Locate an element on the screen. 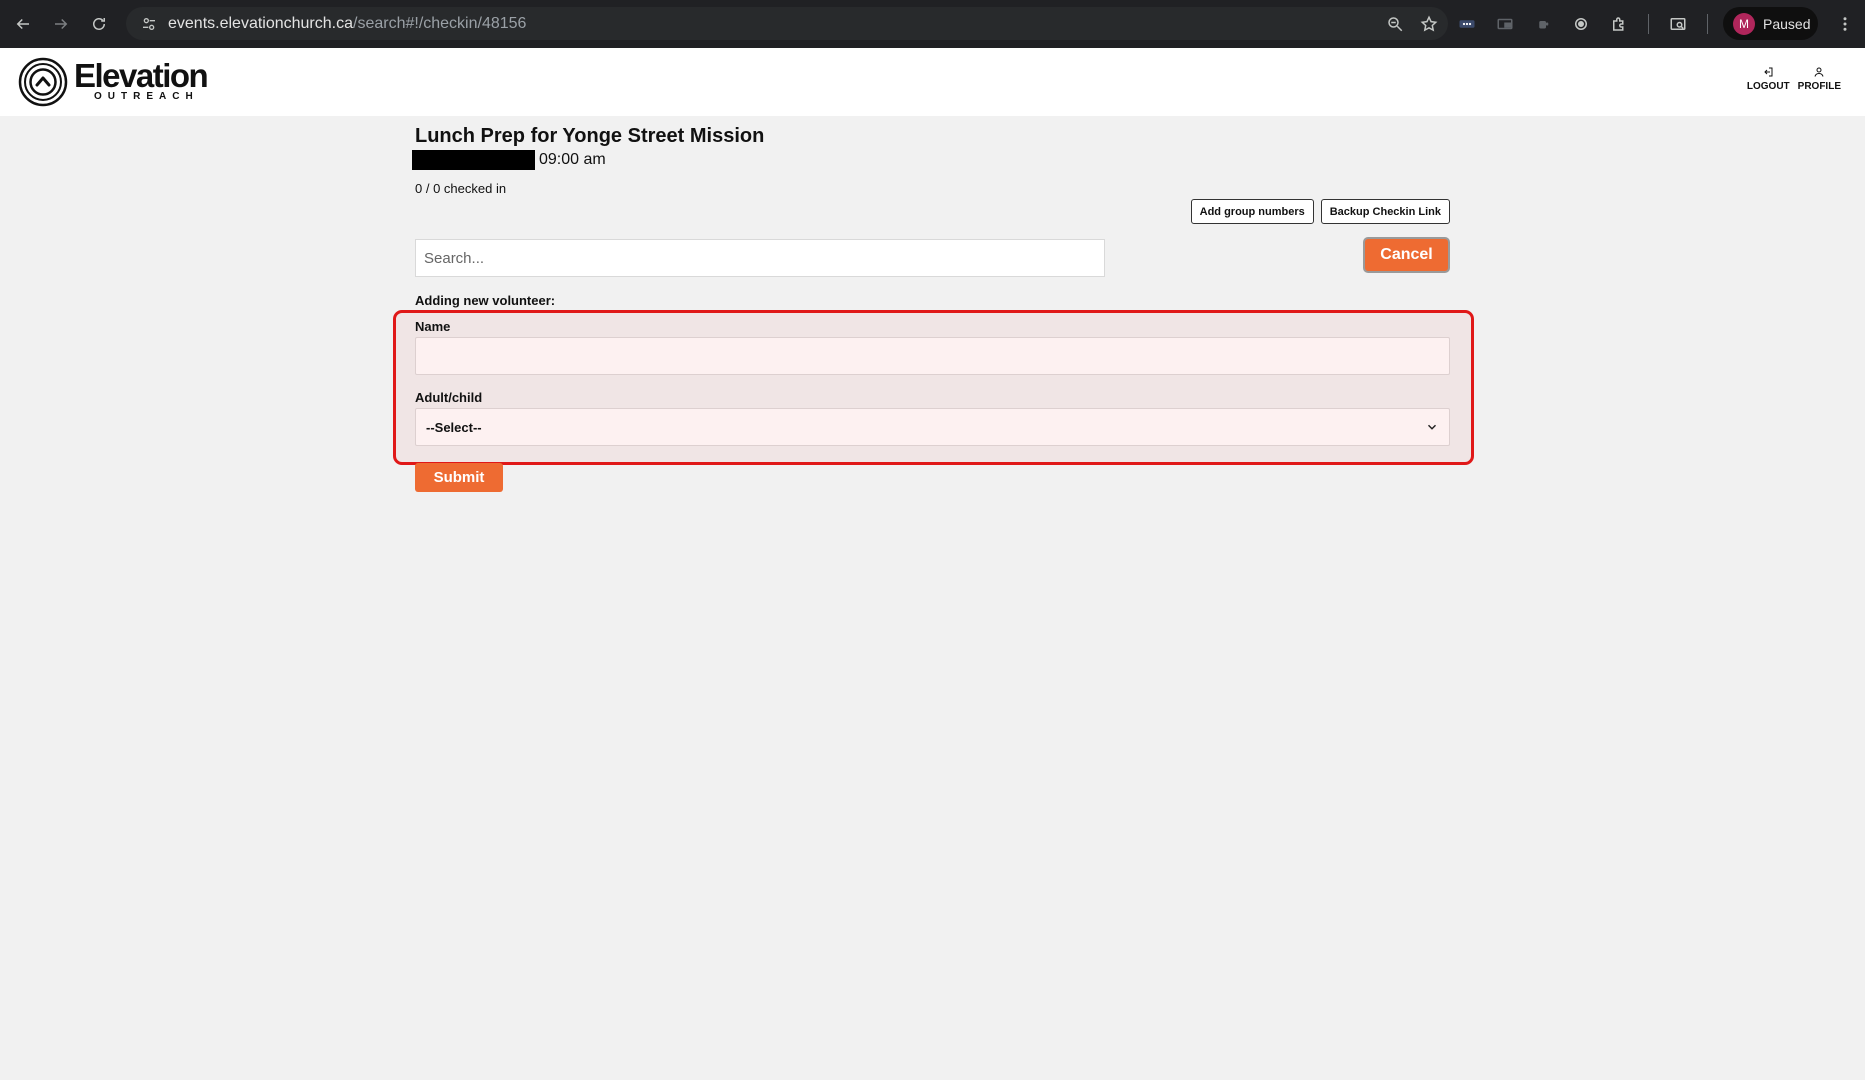 Image resolution: width=1865 pixels, height=1080 pixels. site-settings-button is located at coordinates (149, 24).